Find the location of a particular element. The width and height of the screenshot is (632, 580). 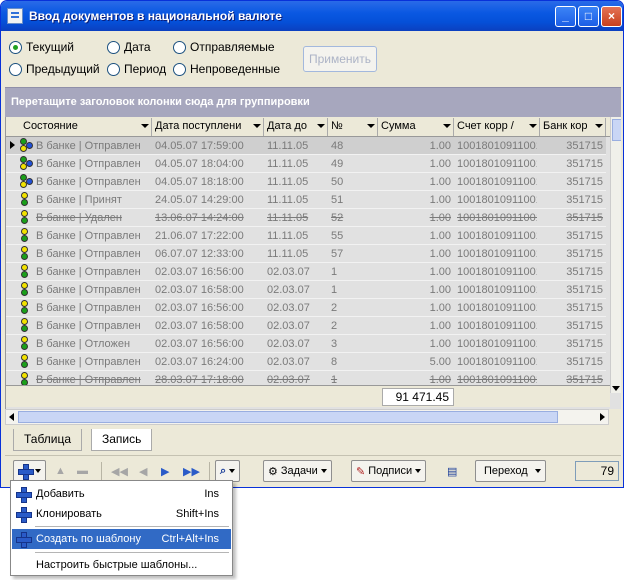

search-dropdown-button: ⌕ is located at coordinates (228, 471).